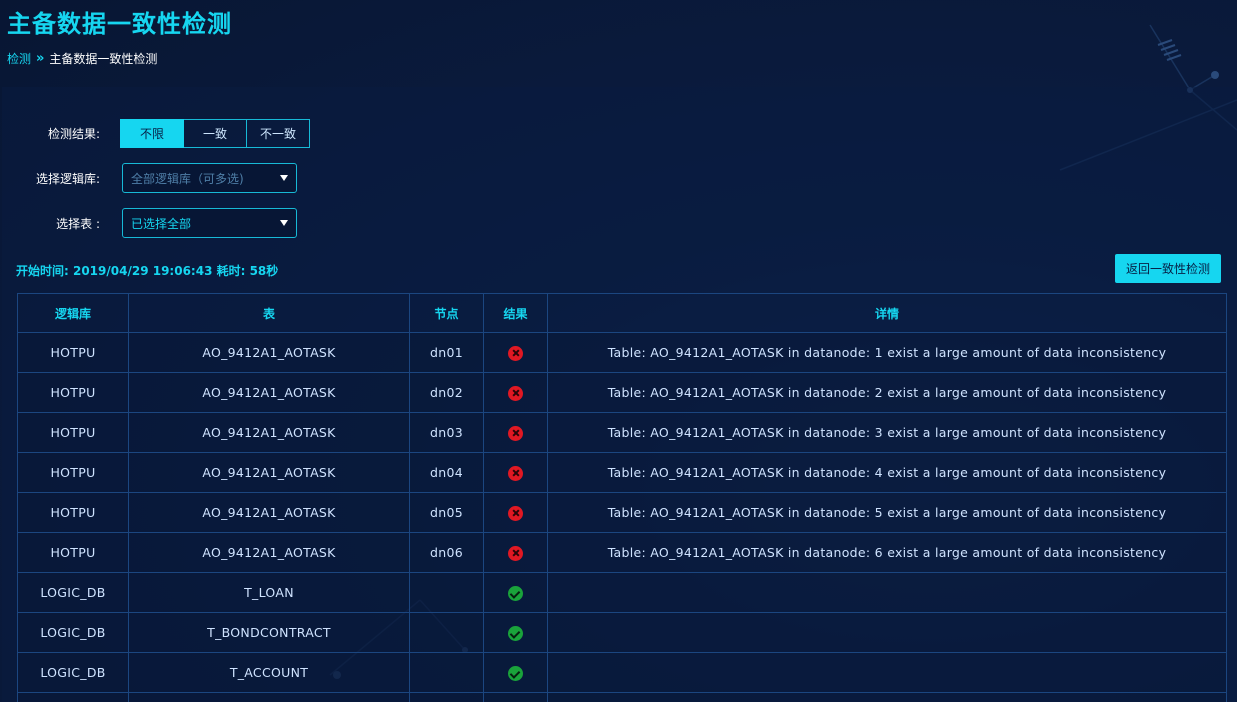  What do you see at coordinates (147, 271) in the screenshot?
I see `check-meta-info: 开始时间: 2019/04/29 19:06:43 耗时: 58秒` at bounding box center [147, 271].